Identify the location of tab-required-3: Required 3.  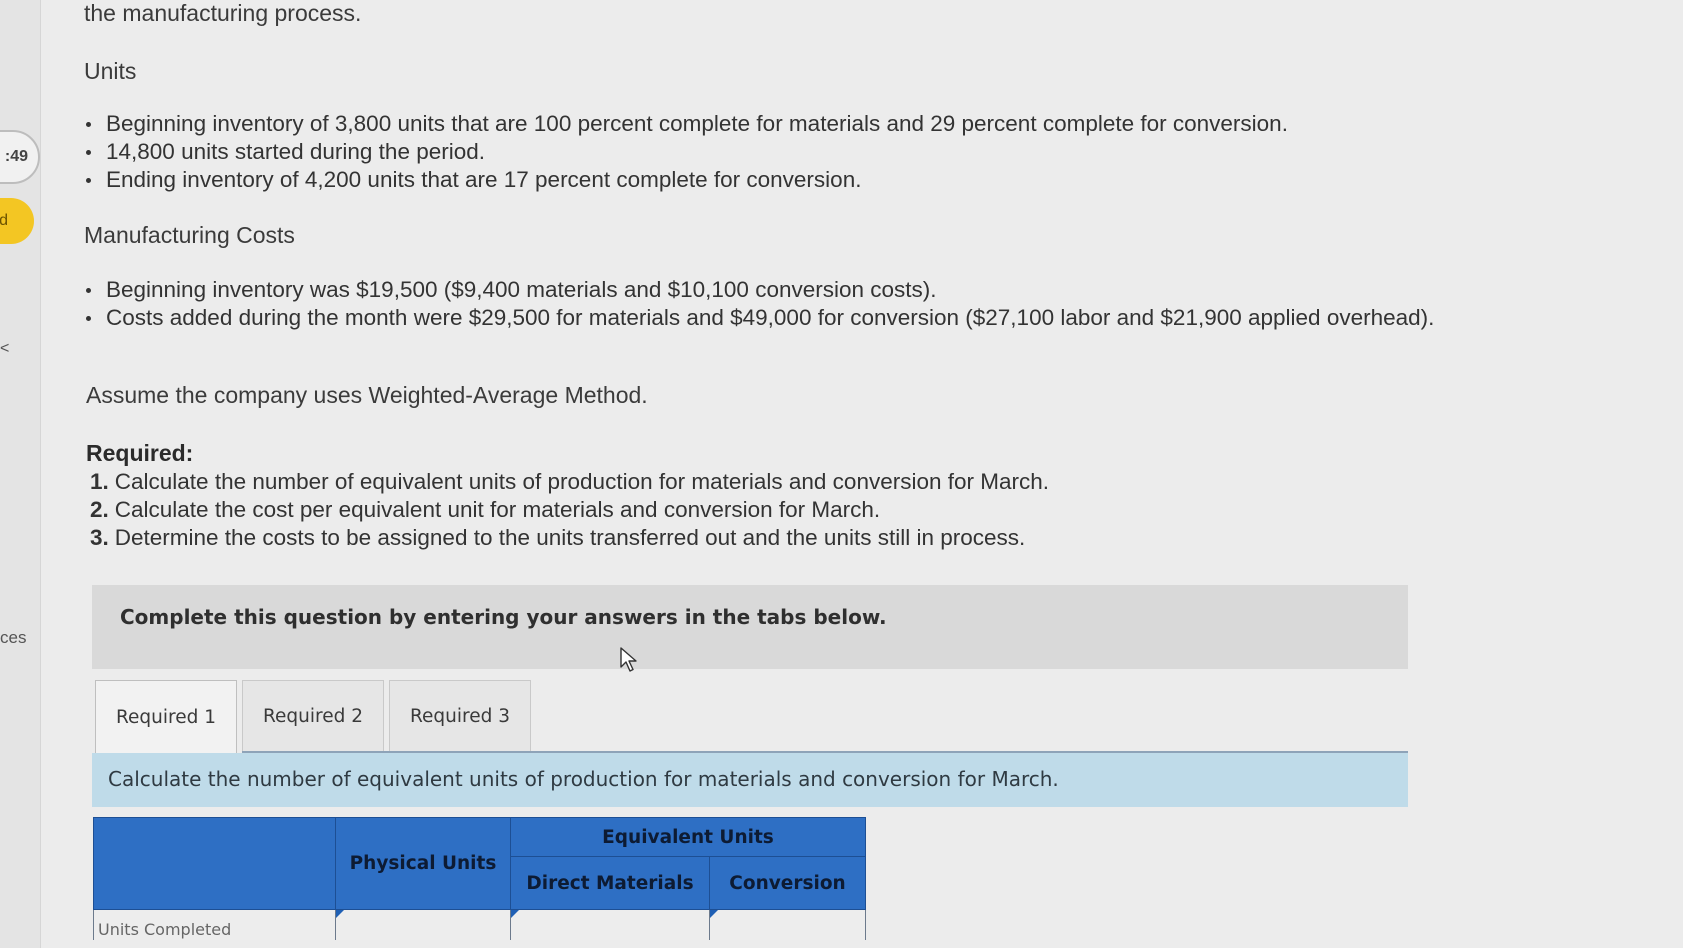
(460, 716).